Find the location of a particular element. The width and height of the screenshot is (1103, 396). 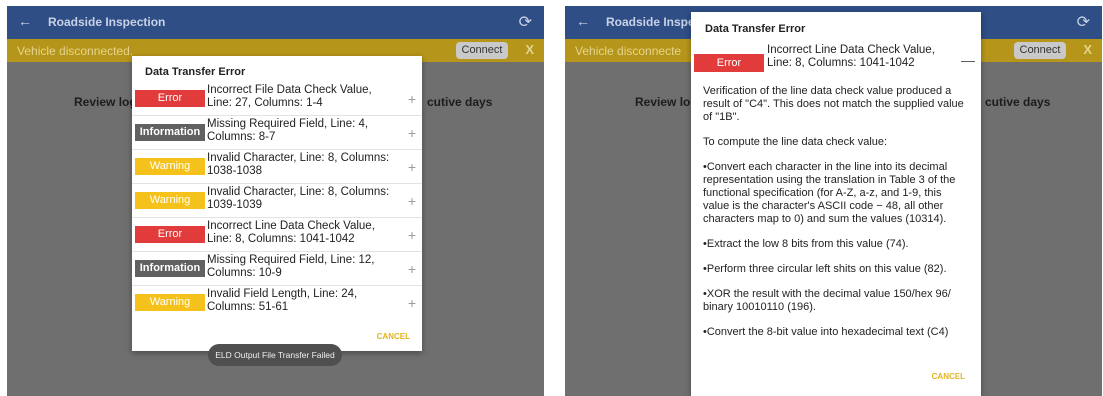

app-bar: ← Roadside Inspection ⟳ is located at coordinates (275, 22).